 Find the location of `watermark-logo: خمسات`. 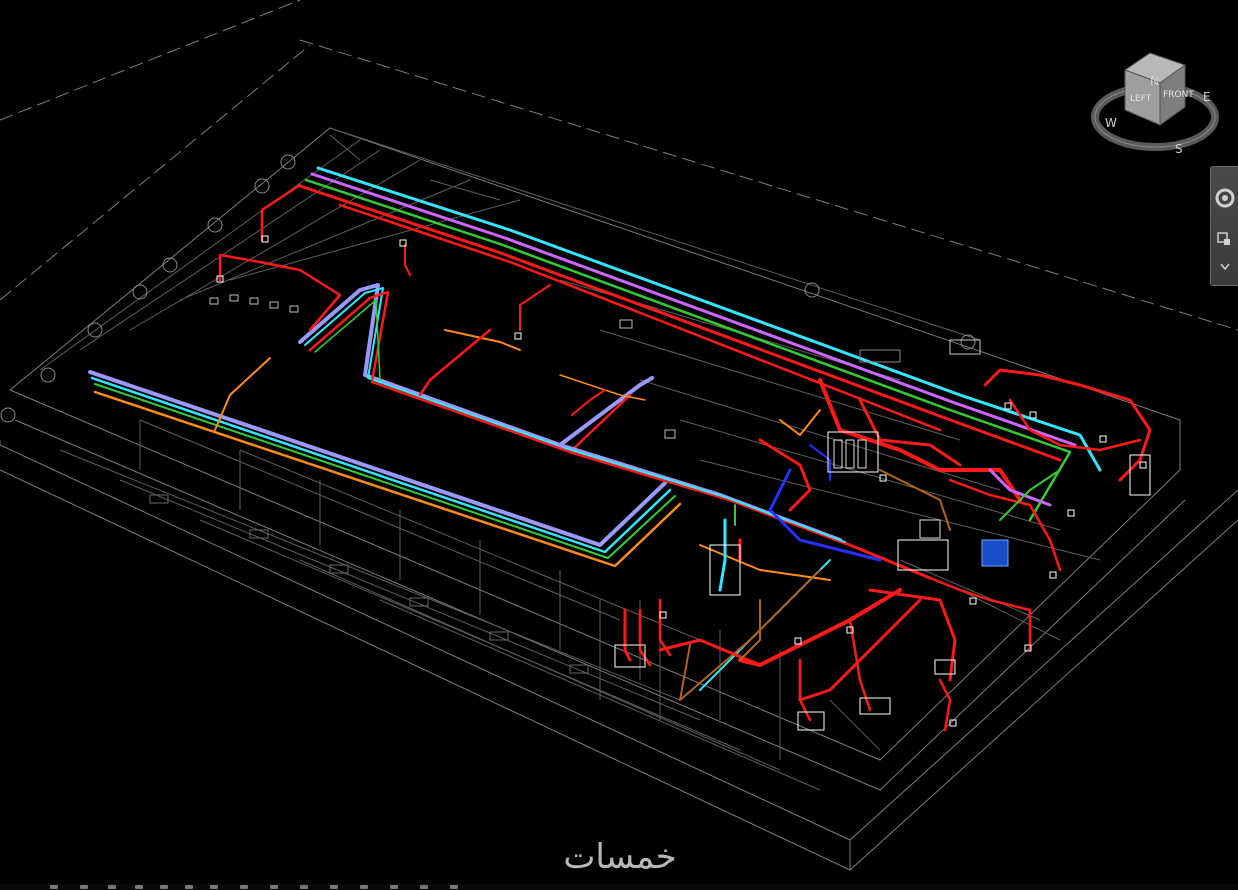

watermark-logo: خمسات is located at coordinates (620, 857).